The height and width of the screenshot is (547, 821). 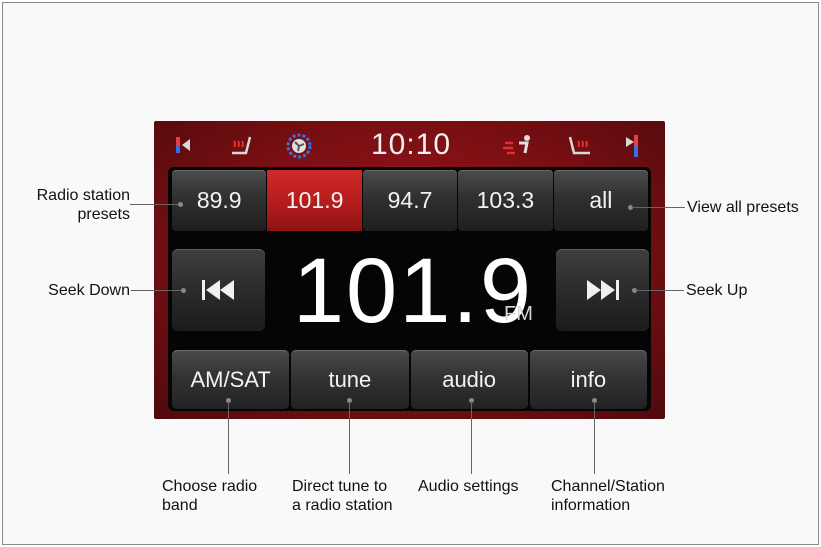 I want to click on callout-label-tune: Direct tune to a radio station, so click(x=342, y=496).